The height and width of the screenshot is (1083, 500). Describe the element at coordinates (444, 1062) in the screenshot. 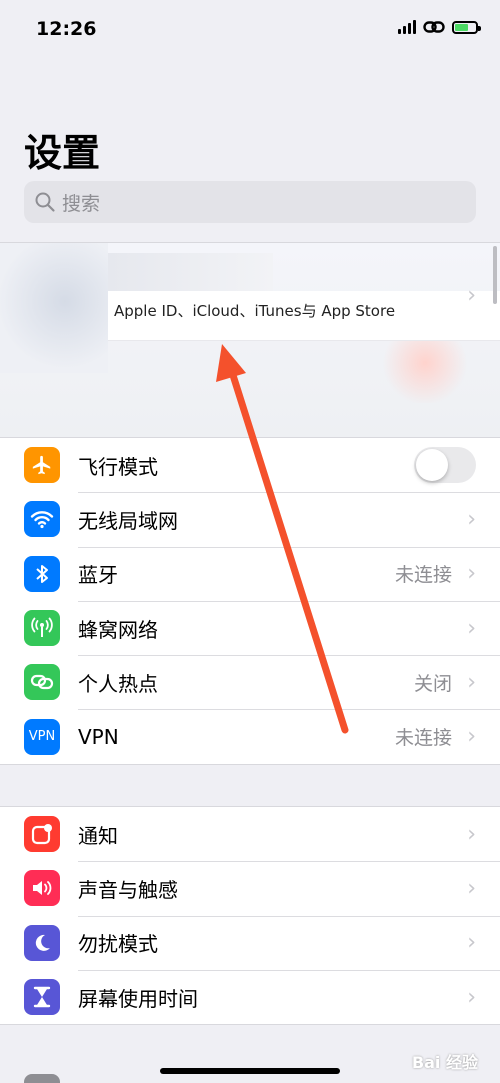

I see `watermark-logo: Bai 经验` at that location.